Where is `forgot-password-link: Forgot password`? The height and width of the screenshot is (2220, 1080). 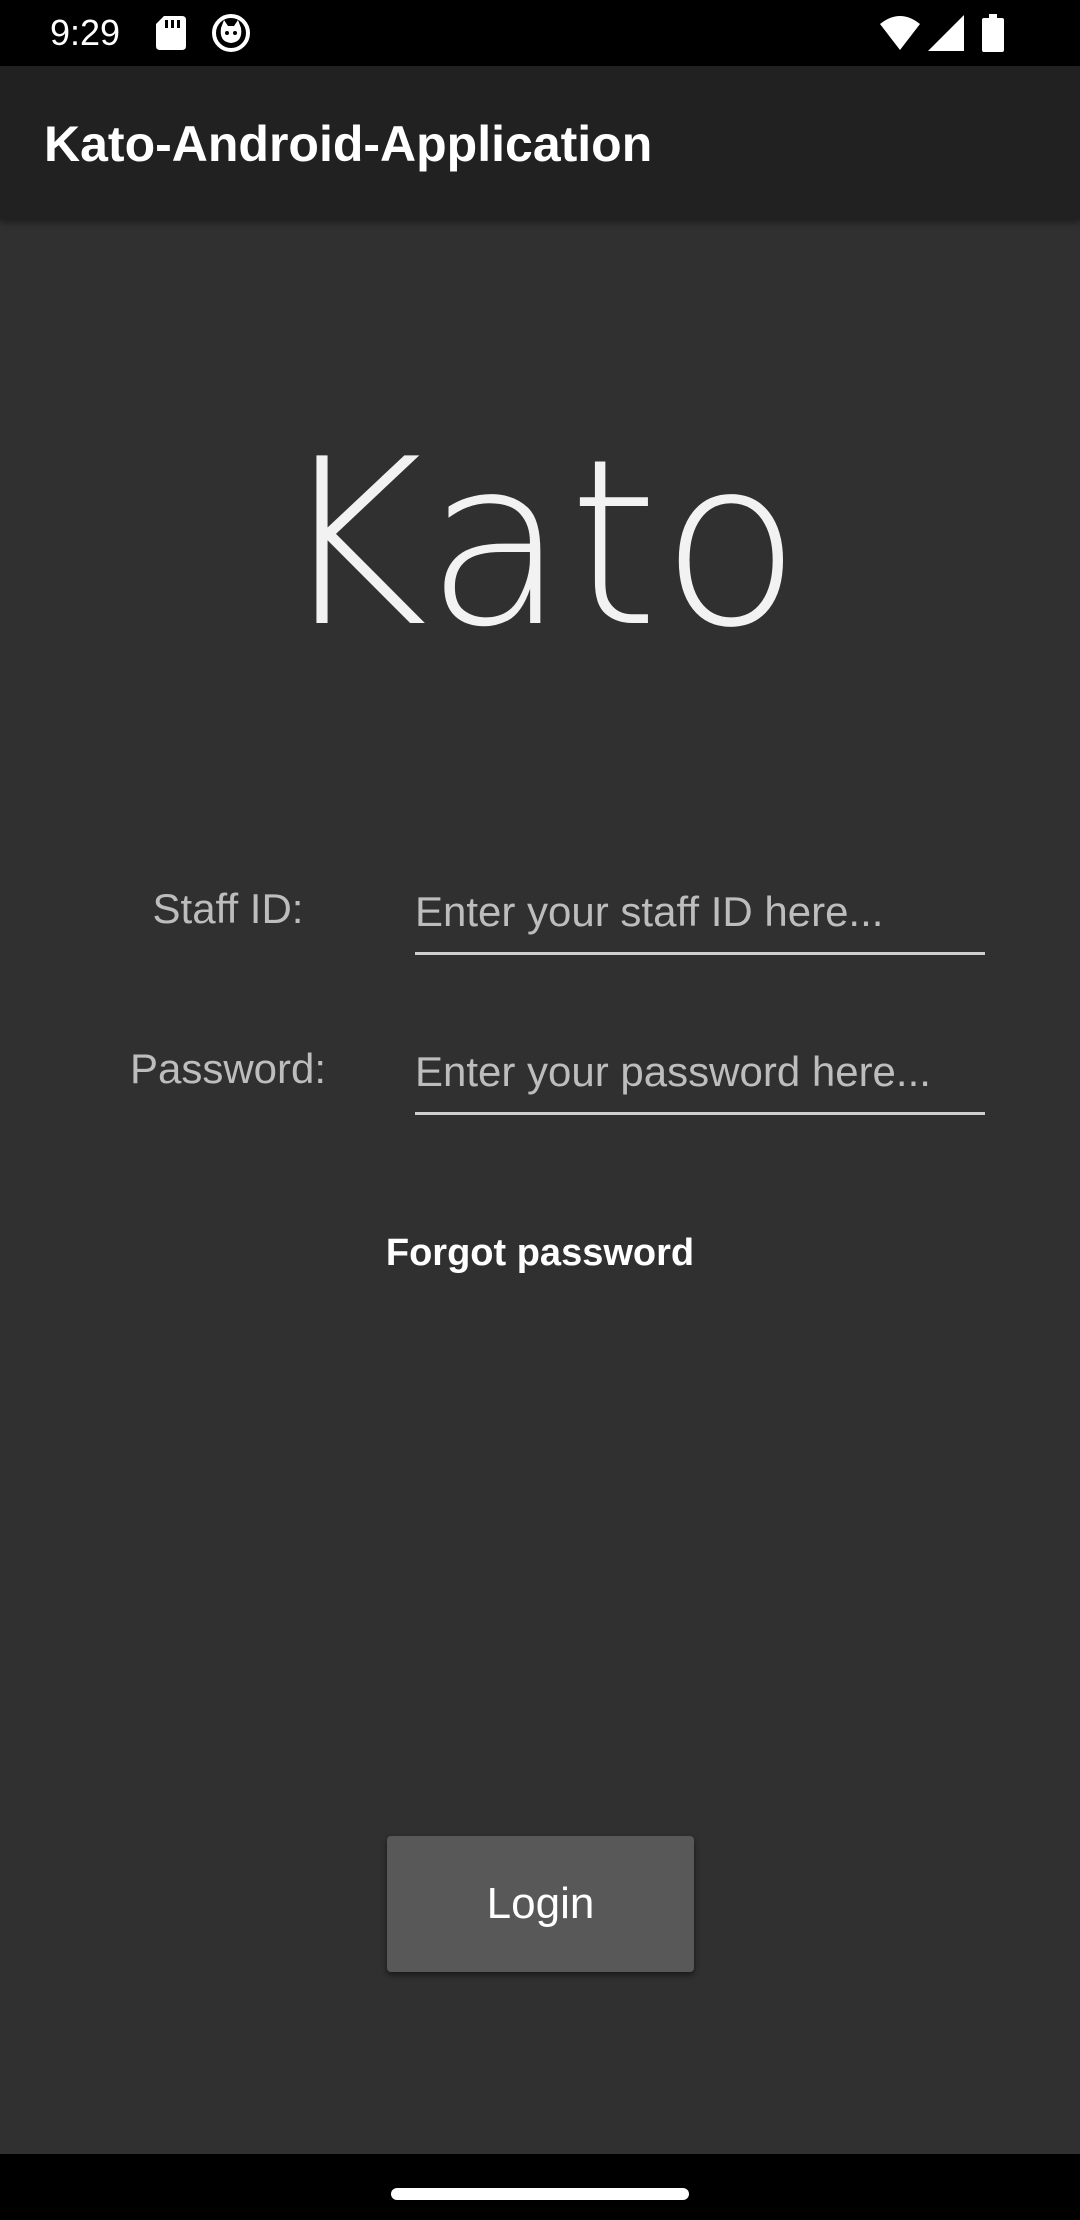
forgot-password-link: Forgot password is located at coordinates (540, 1253).